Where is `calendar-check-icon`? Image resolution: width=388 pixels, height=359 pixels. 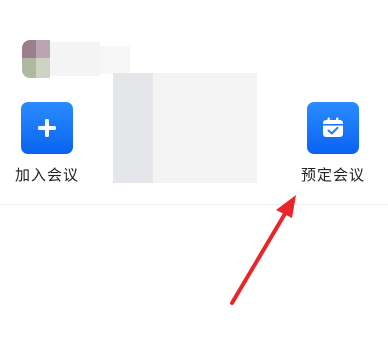
calendar-check-icon is located at coordinates (333, 127).